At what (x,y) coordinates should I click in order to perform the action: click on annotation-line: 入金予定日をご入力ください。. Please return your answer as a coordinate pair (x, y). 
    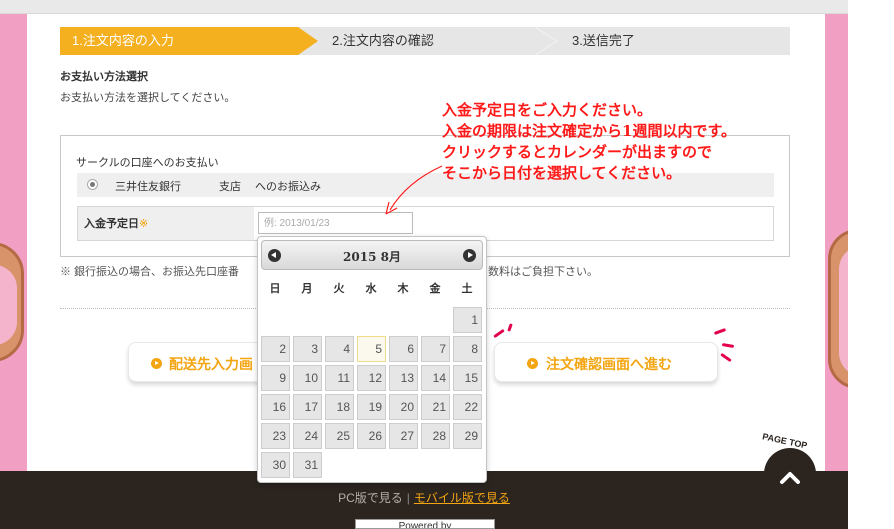
    Looking at the image, I should click on (547, 110).